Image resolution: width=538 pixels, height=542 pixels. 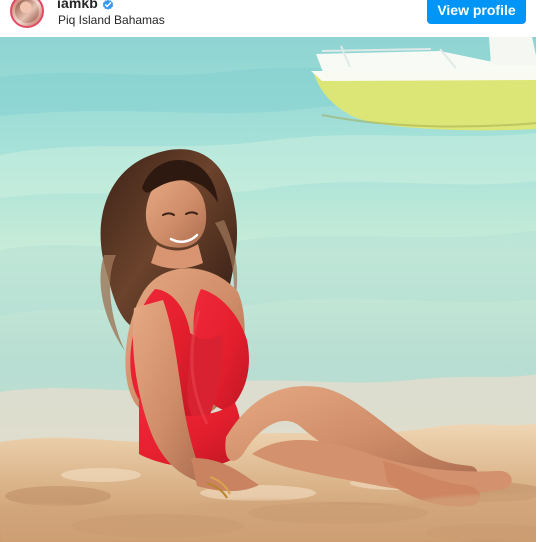 I want to click on location-link: Piq Island Bahamas, so click(x=111, y=20).